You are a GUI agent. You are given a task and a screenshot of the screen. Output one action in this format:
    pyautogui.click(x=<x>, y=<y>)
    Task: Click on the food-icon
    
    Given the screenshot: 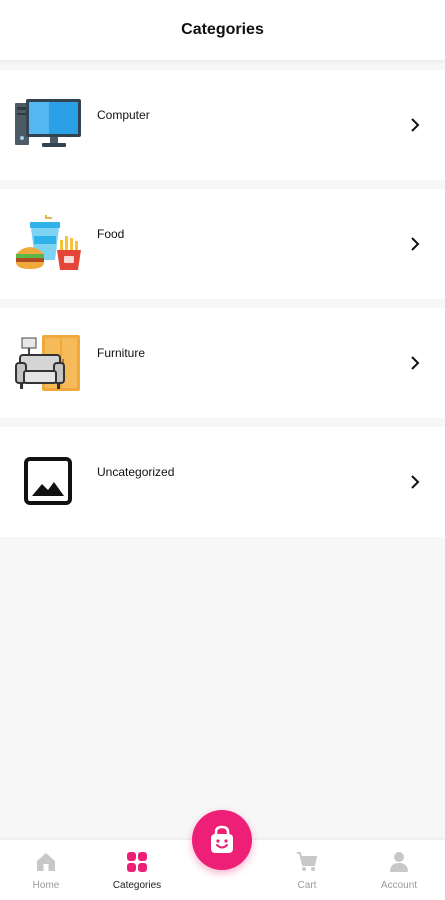 What is the action you would take?
    pyautogui.click(x=48, y=242)
    